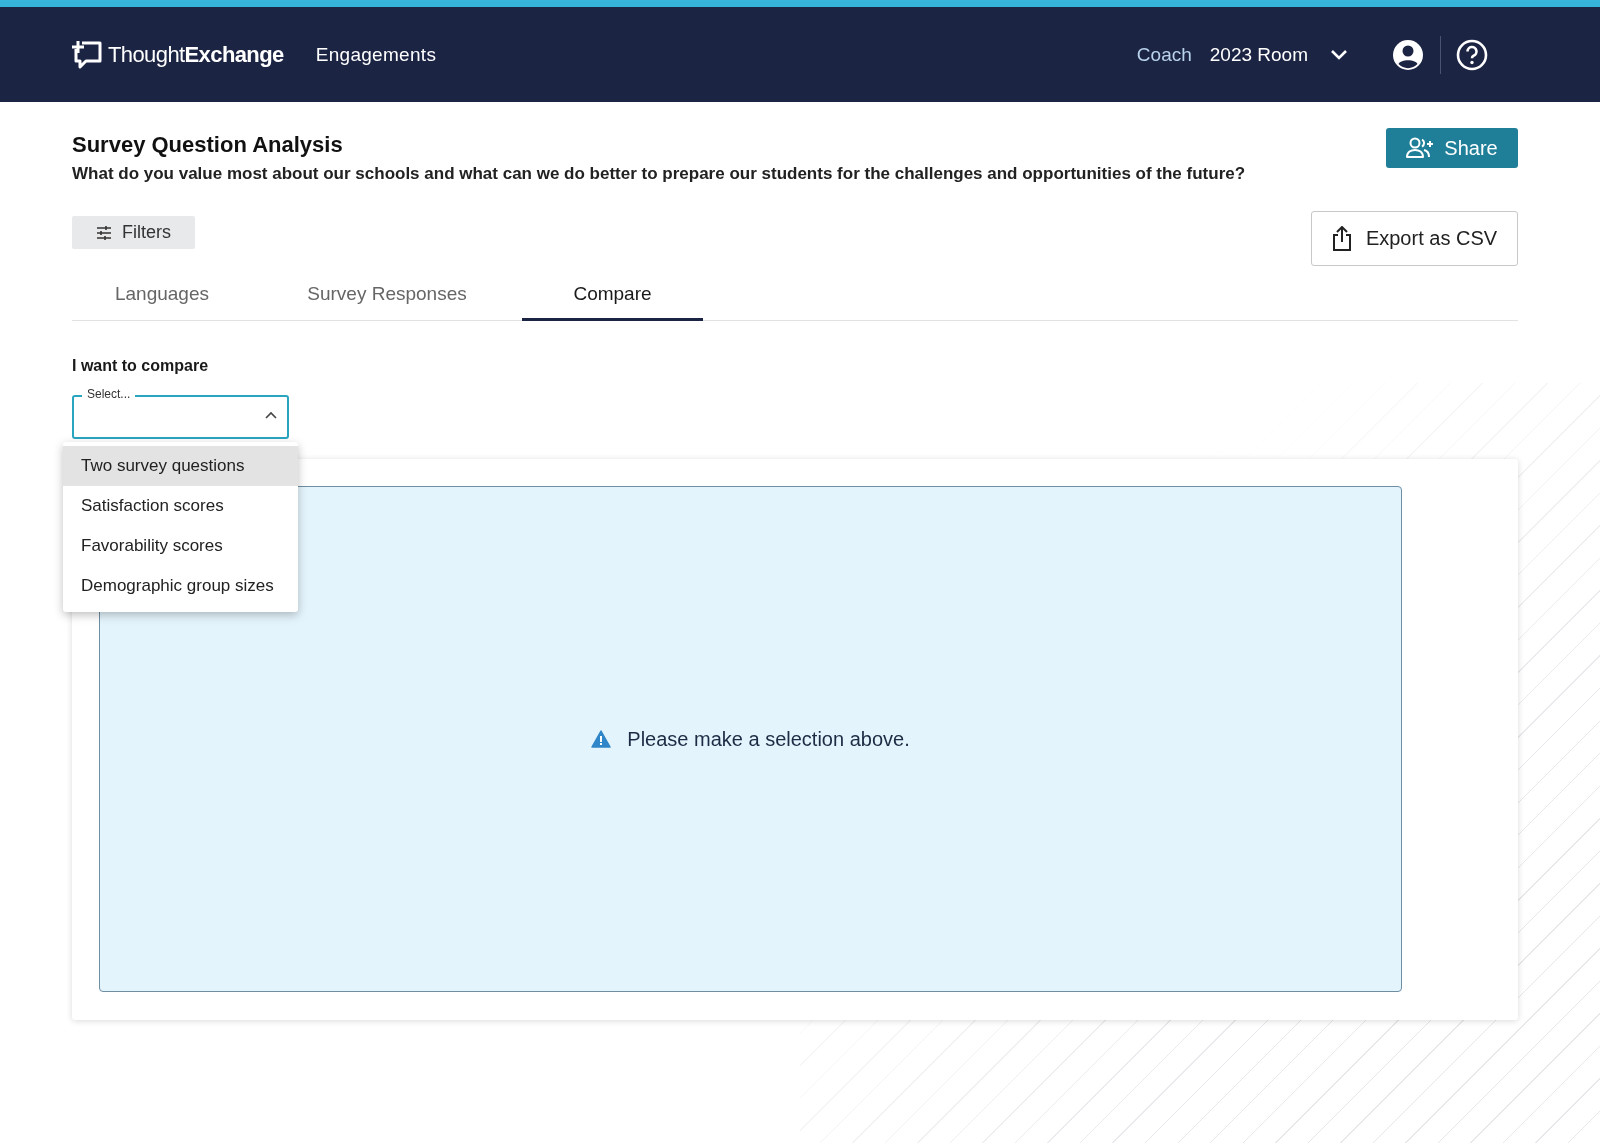 The width and height of the screenshot is (1600, 1143). What do you see at coordinates (104, 232) in the screenshot?
I see `sliders-icon` at bounding box center [104, 232].